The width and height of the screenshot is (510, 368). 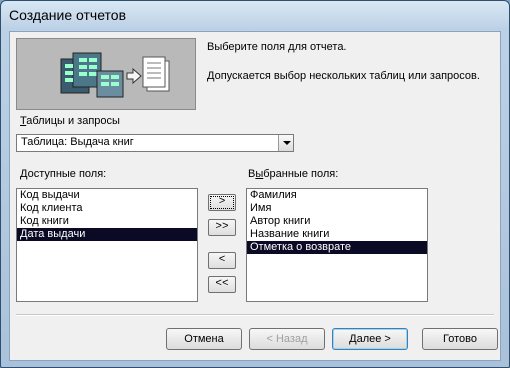 What do you see at coordinates (255, 16) in the screenshot?
I see `title-bar: Создание отчетов` at bounding box center [255, 16].